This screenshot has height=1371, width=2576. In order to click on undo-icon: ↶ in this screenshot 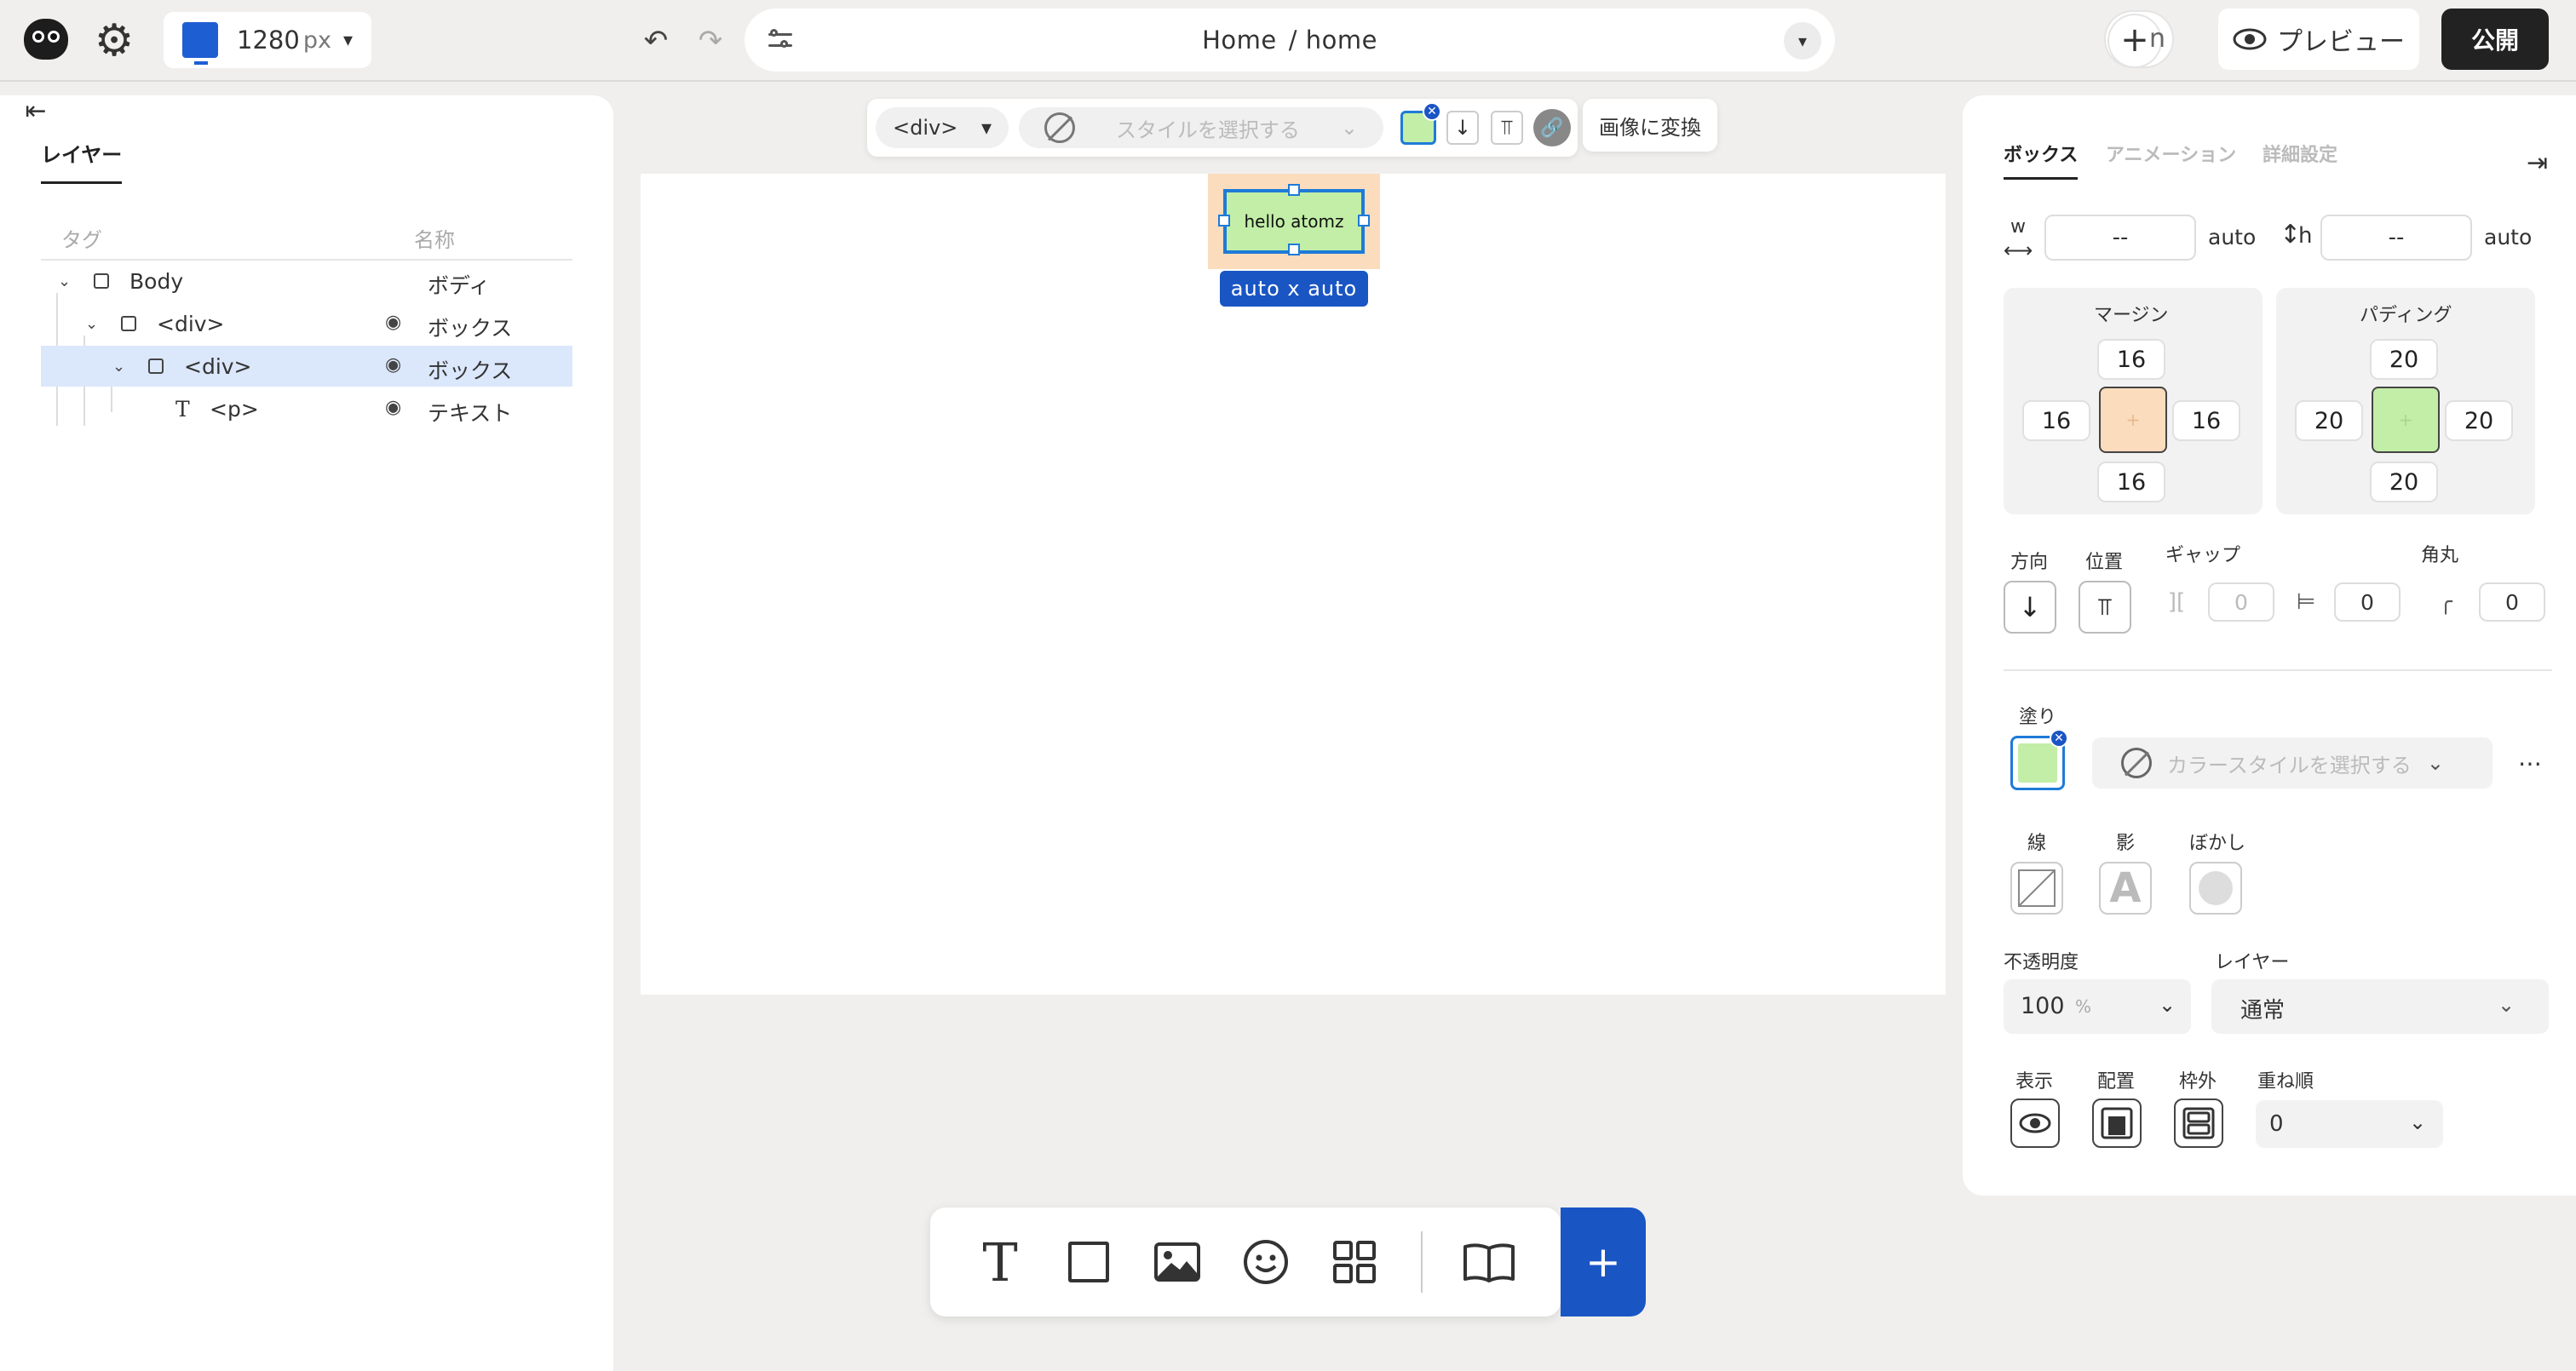, I will do `click(656, 40)`.